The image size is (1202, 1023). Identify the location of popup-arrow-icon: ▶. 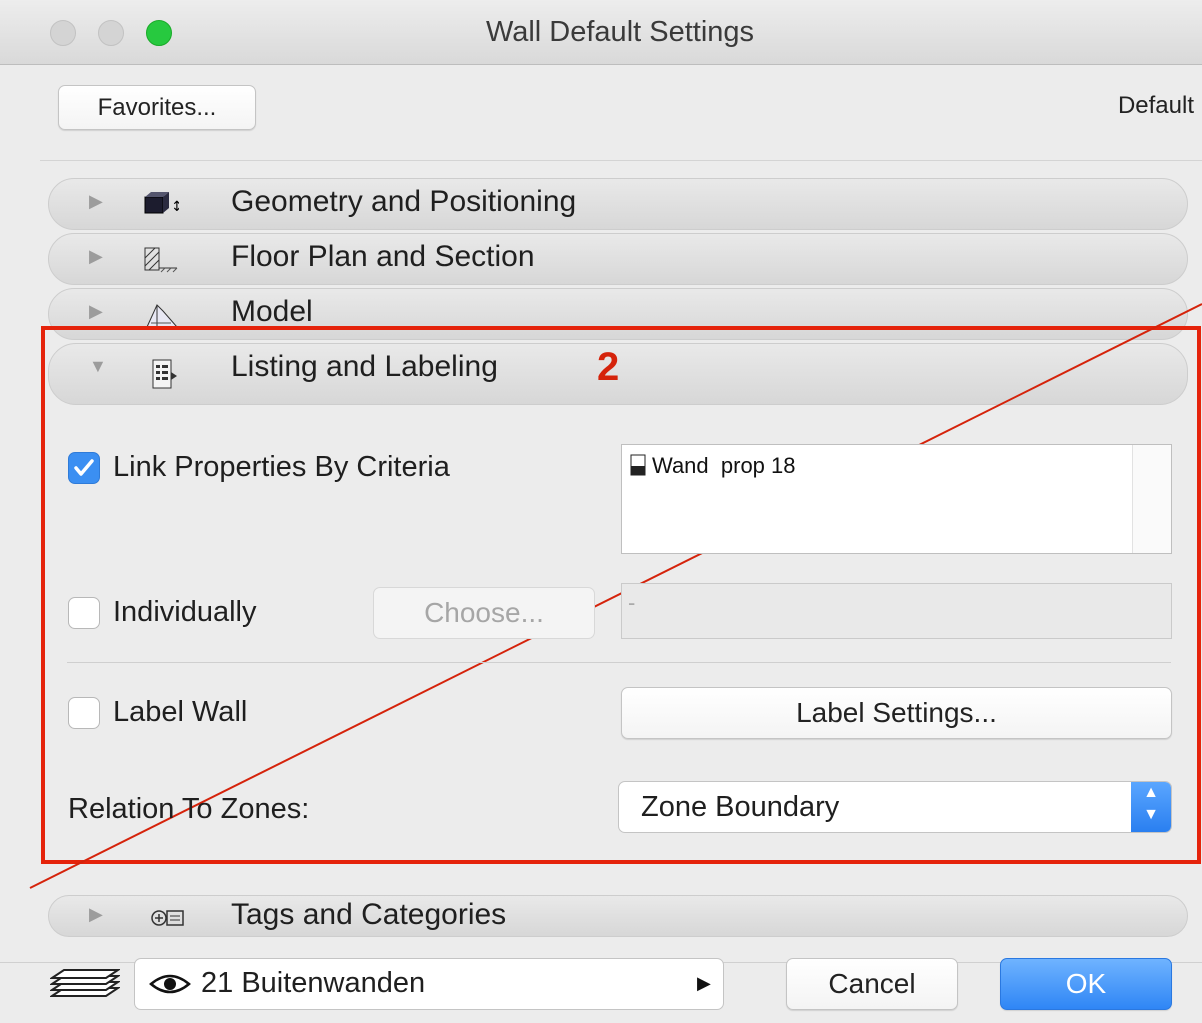
(704, 983).